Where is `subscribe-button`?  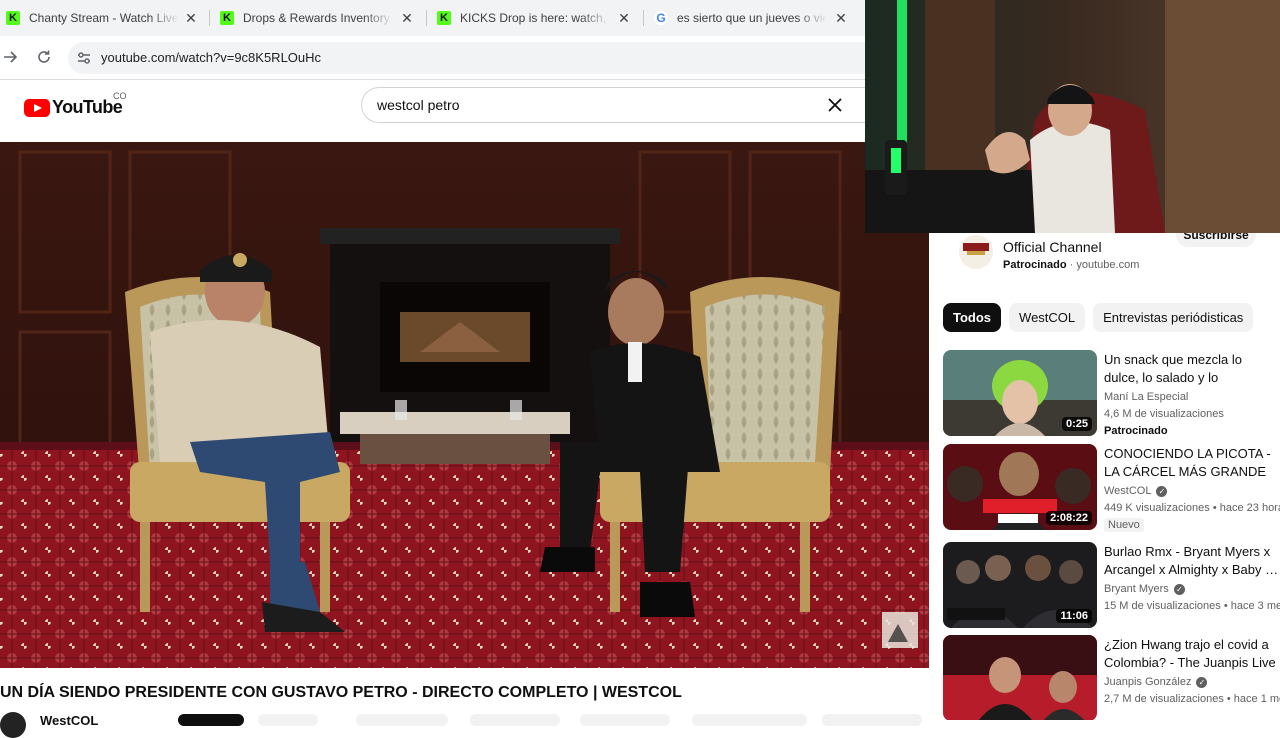 subscribe-button is located at coordinates (211, 720).